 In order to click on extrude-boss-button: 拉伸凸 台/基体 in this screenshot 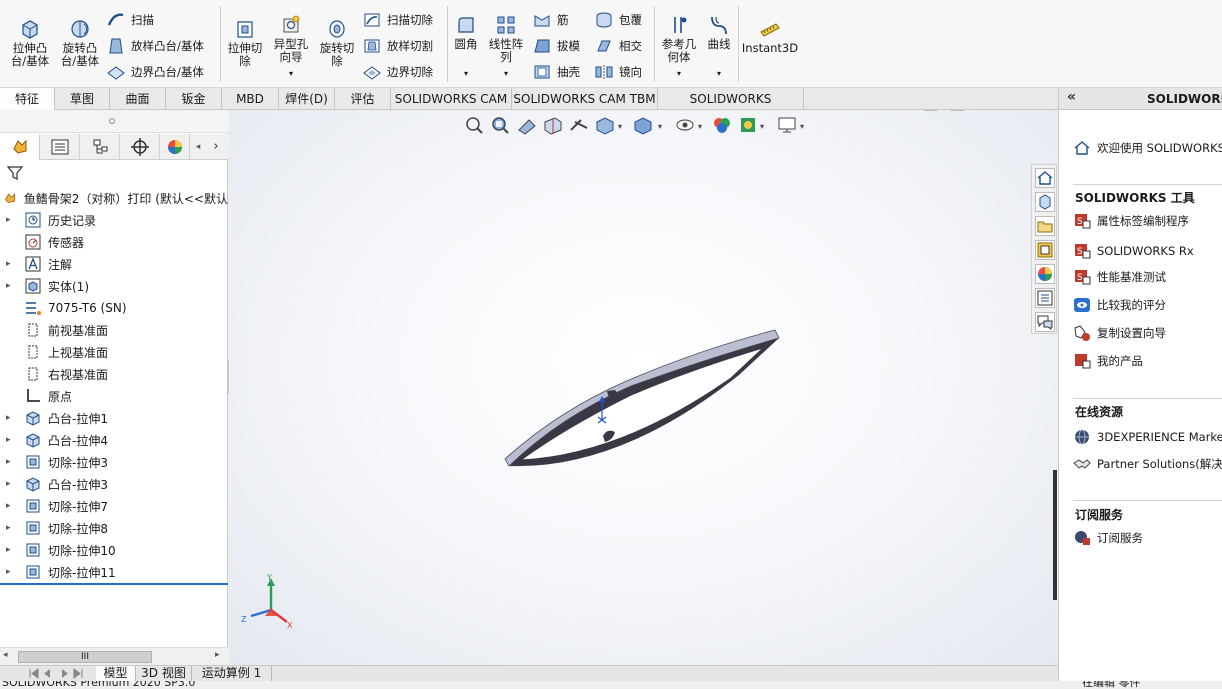, I will do `click(30, 43)`.